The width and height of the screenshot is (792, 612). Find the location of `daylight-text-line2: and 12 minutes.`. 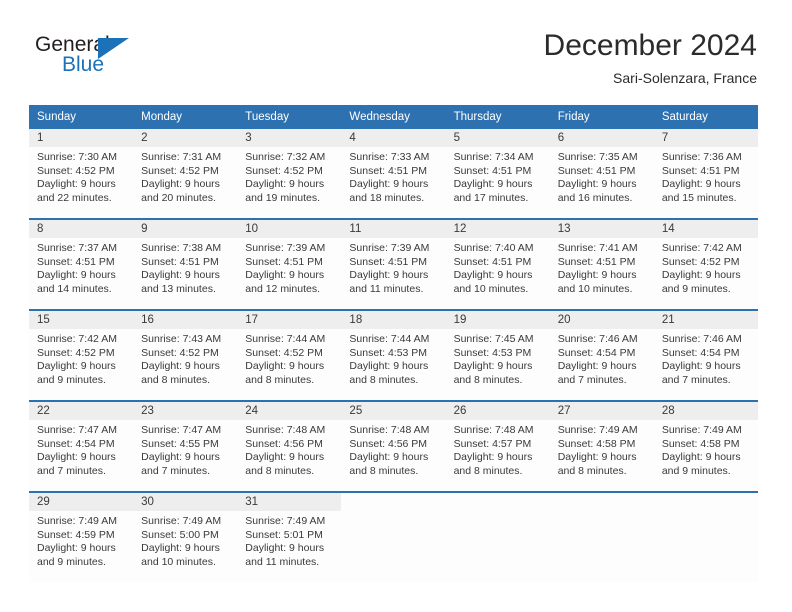

daylight-text-line2: and 12 minutes. is located at coordinates (282, 288).